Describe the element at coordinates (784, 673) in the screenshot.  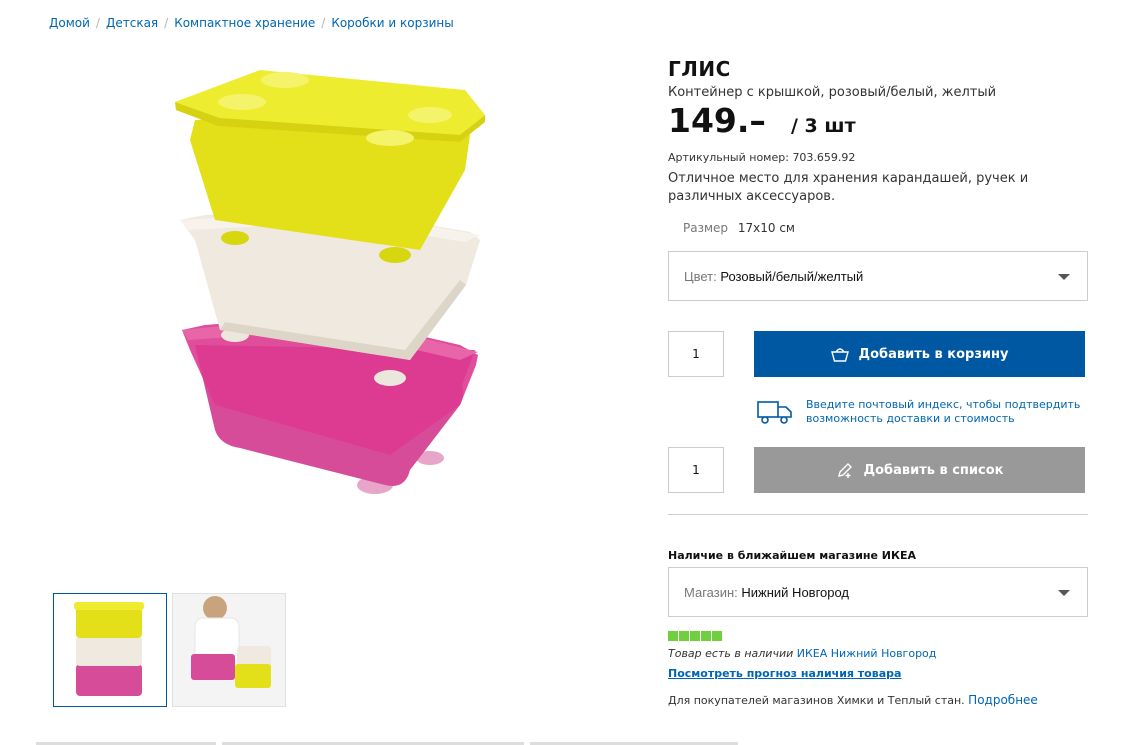
I see `stock-forecast-link: Посмотреть прогноз наличия товара` at that location.